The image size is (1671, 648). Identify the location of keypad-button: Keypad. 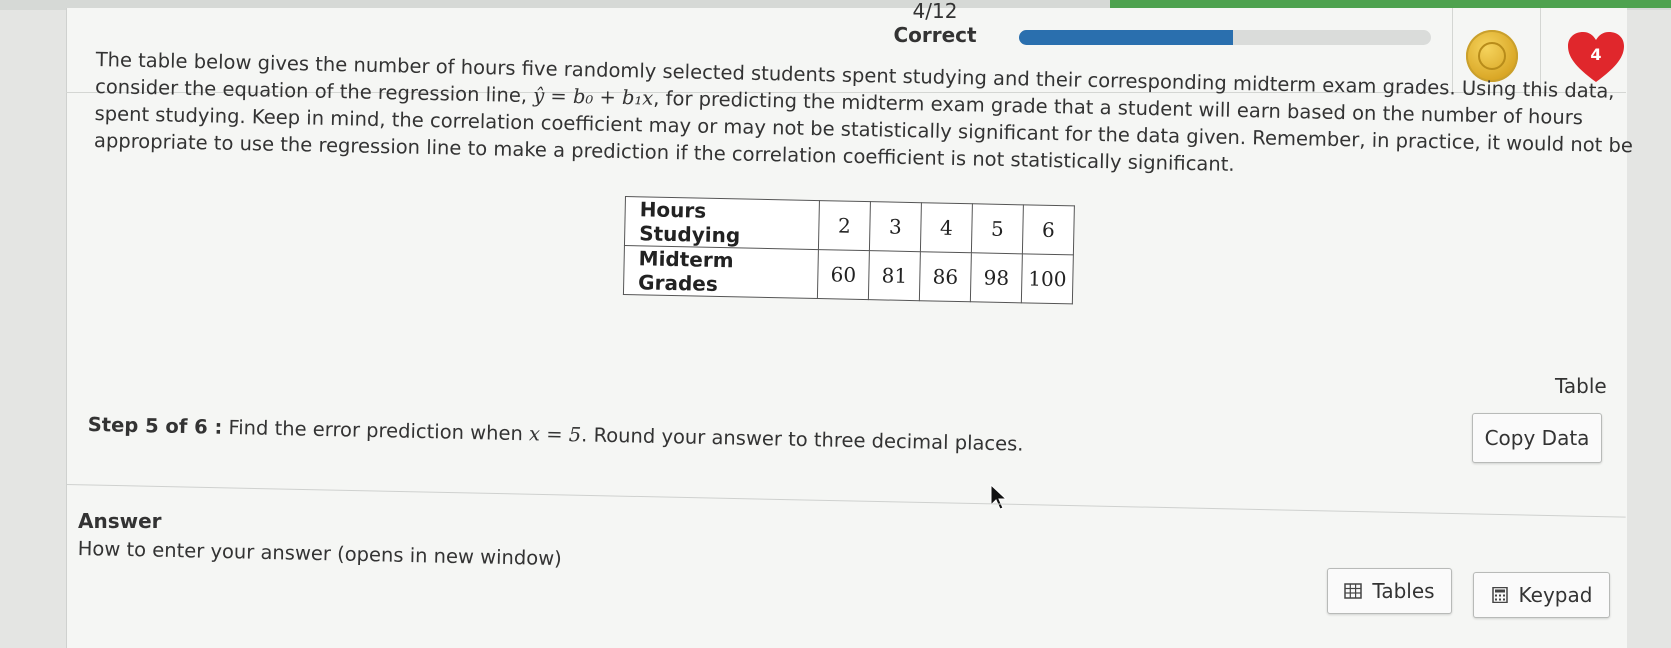
(1541, 595).